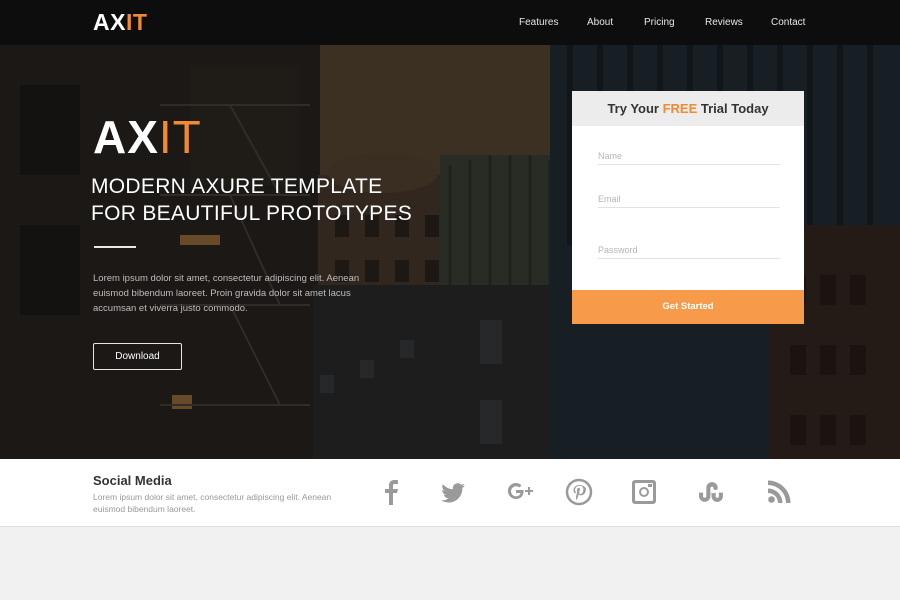 This screenshot has height=600, width=900. I want to click on instagram-icon, so click(644, 492).